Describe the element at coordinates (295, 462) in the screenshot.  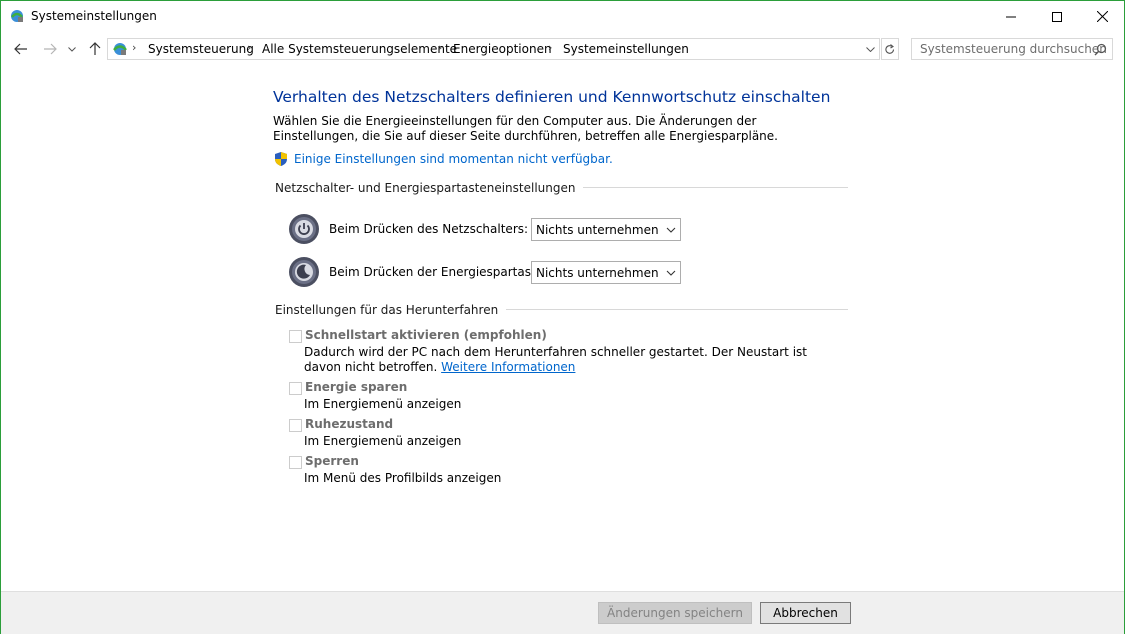
I see `lock-checkbox` at that location.